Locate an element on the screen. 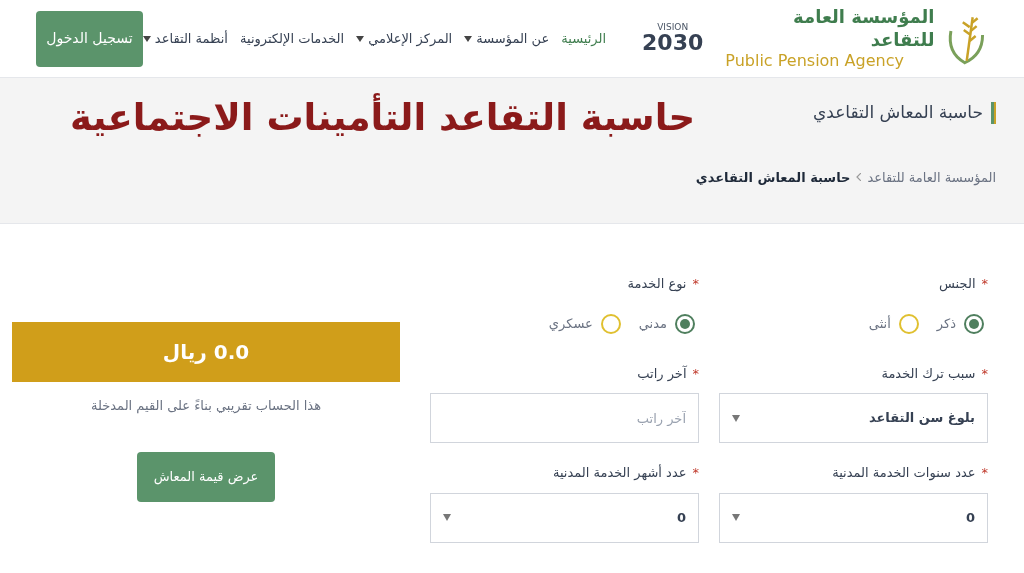 The height and width of the screenshot is (573, 1024). title-accent-bar is located at coordinates (993, 112).